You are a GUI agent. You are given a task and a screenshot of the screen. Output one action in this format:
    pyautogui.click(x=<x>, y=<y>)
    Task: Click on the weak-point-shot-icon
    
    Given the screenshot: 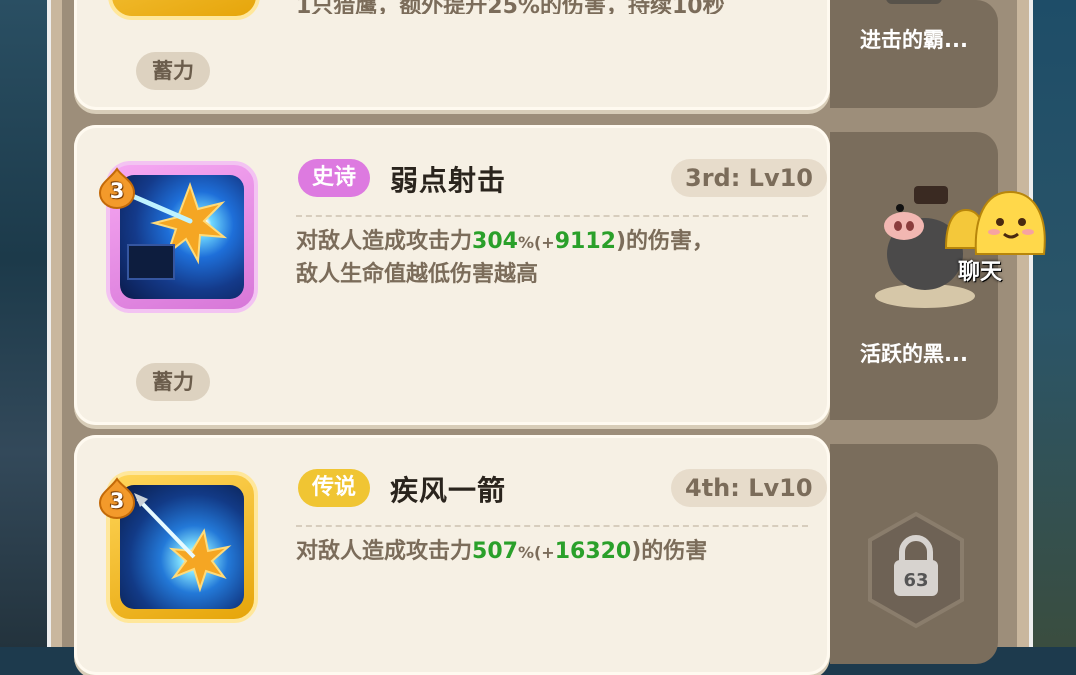 What is the action you would take?
    pyautogui.click(x=182, y=237)
    